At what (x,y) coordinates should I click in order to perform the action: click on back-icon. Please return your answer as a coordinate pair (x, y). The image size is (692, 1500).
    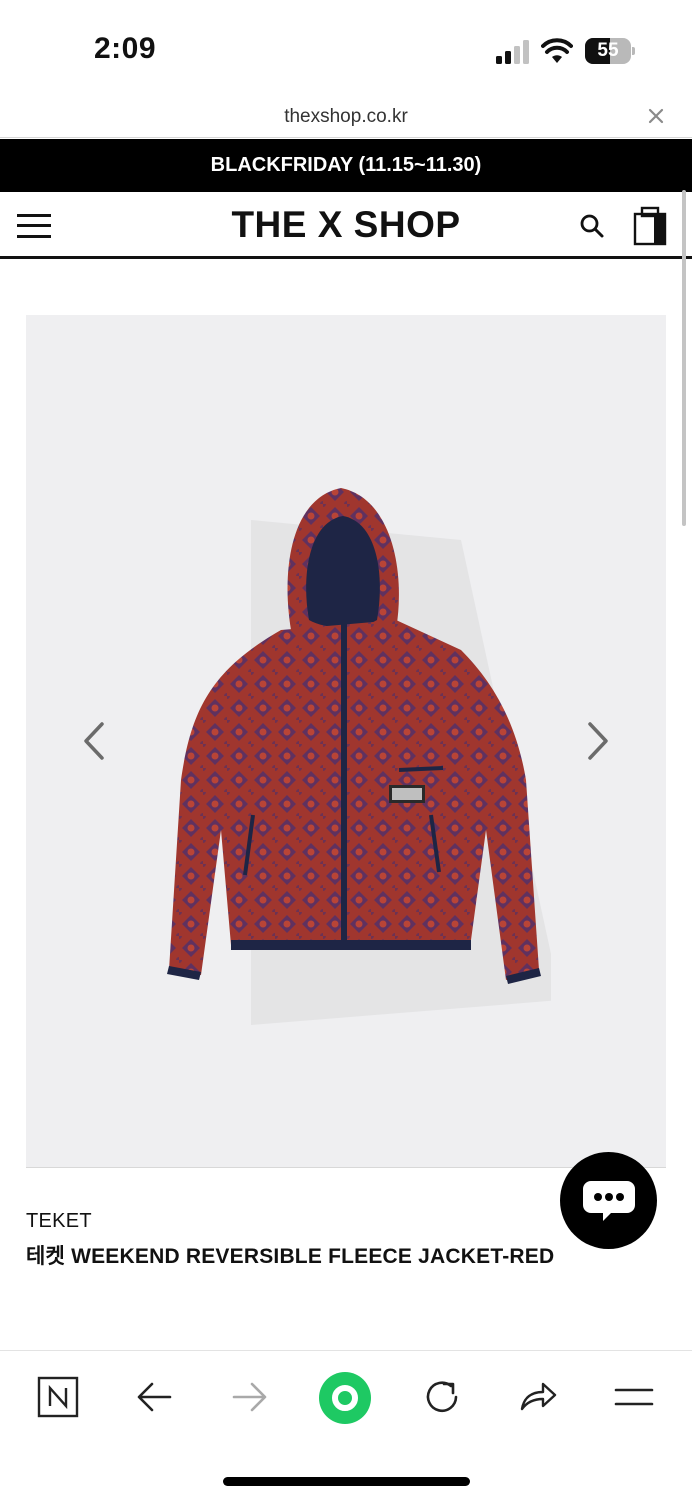
    Looking at the image, I should click on (154, 1397).